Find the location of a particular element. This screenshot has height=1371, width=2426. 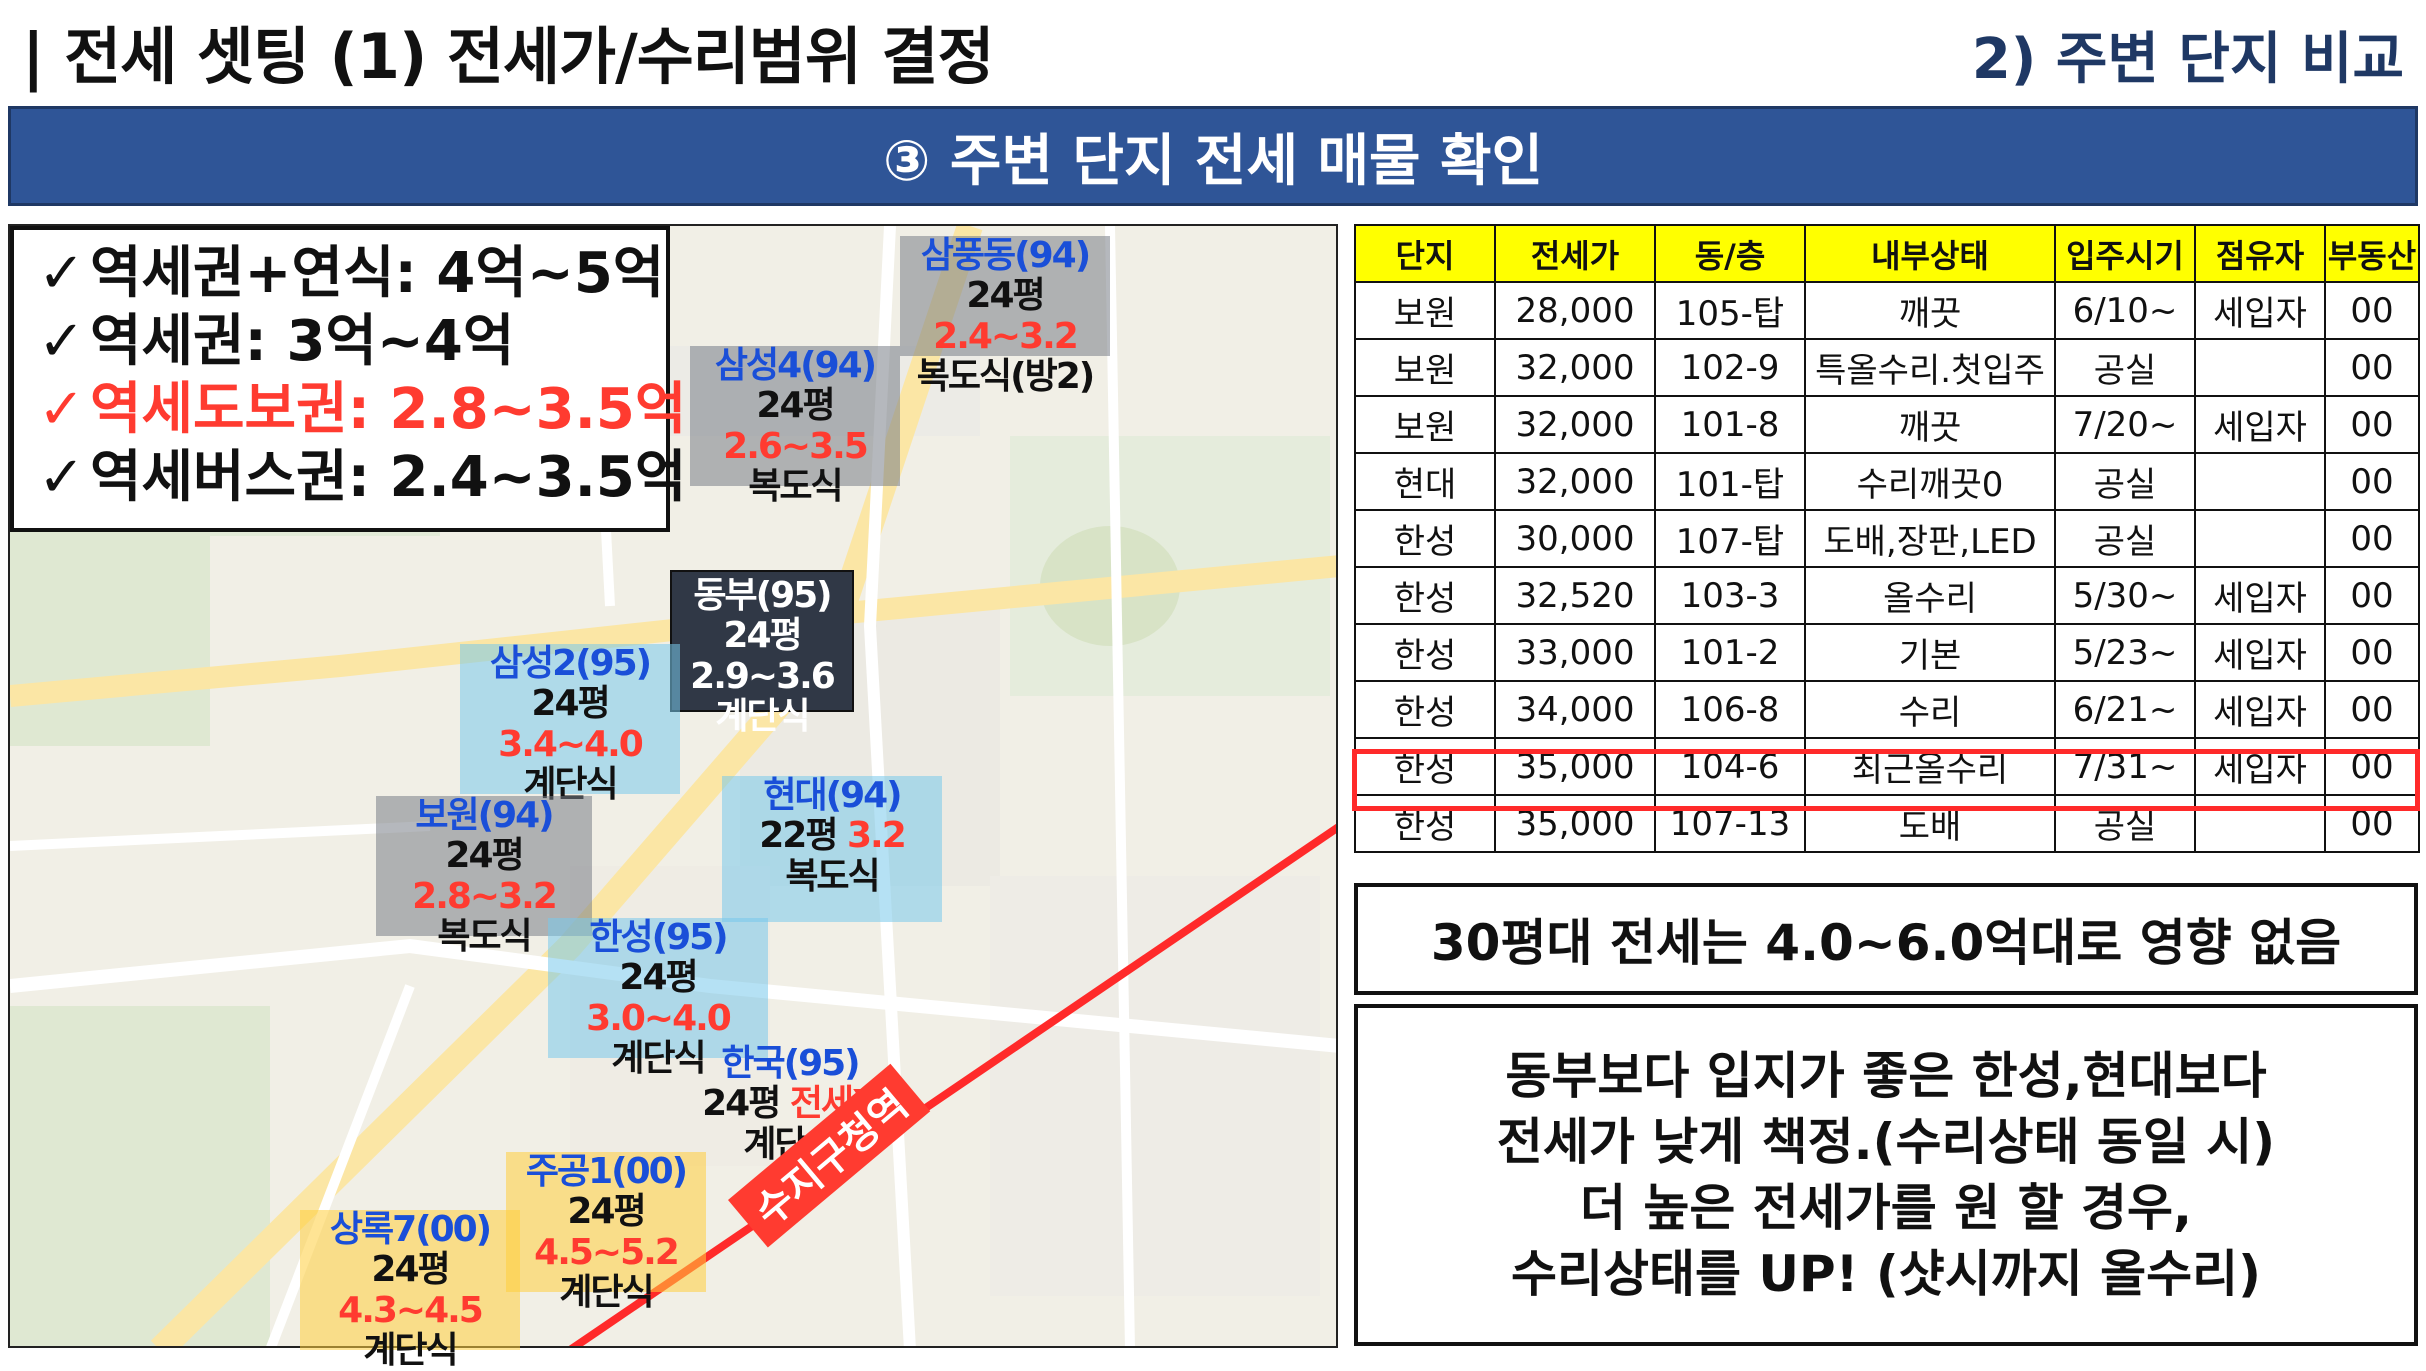

table-cell: 수리 is located at coordinates (1930, 709).